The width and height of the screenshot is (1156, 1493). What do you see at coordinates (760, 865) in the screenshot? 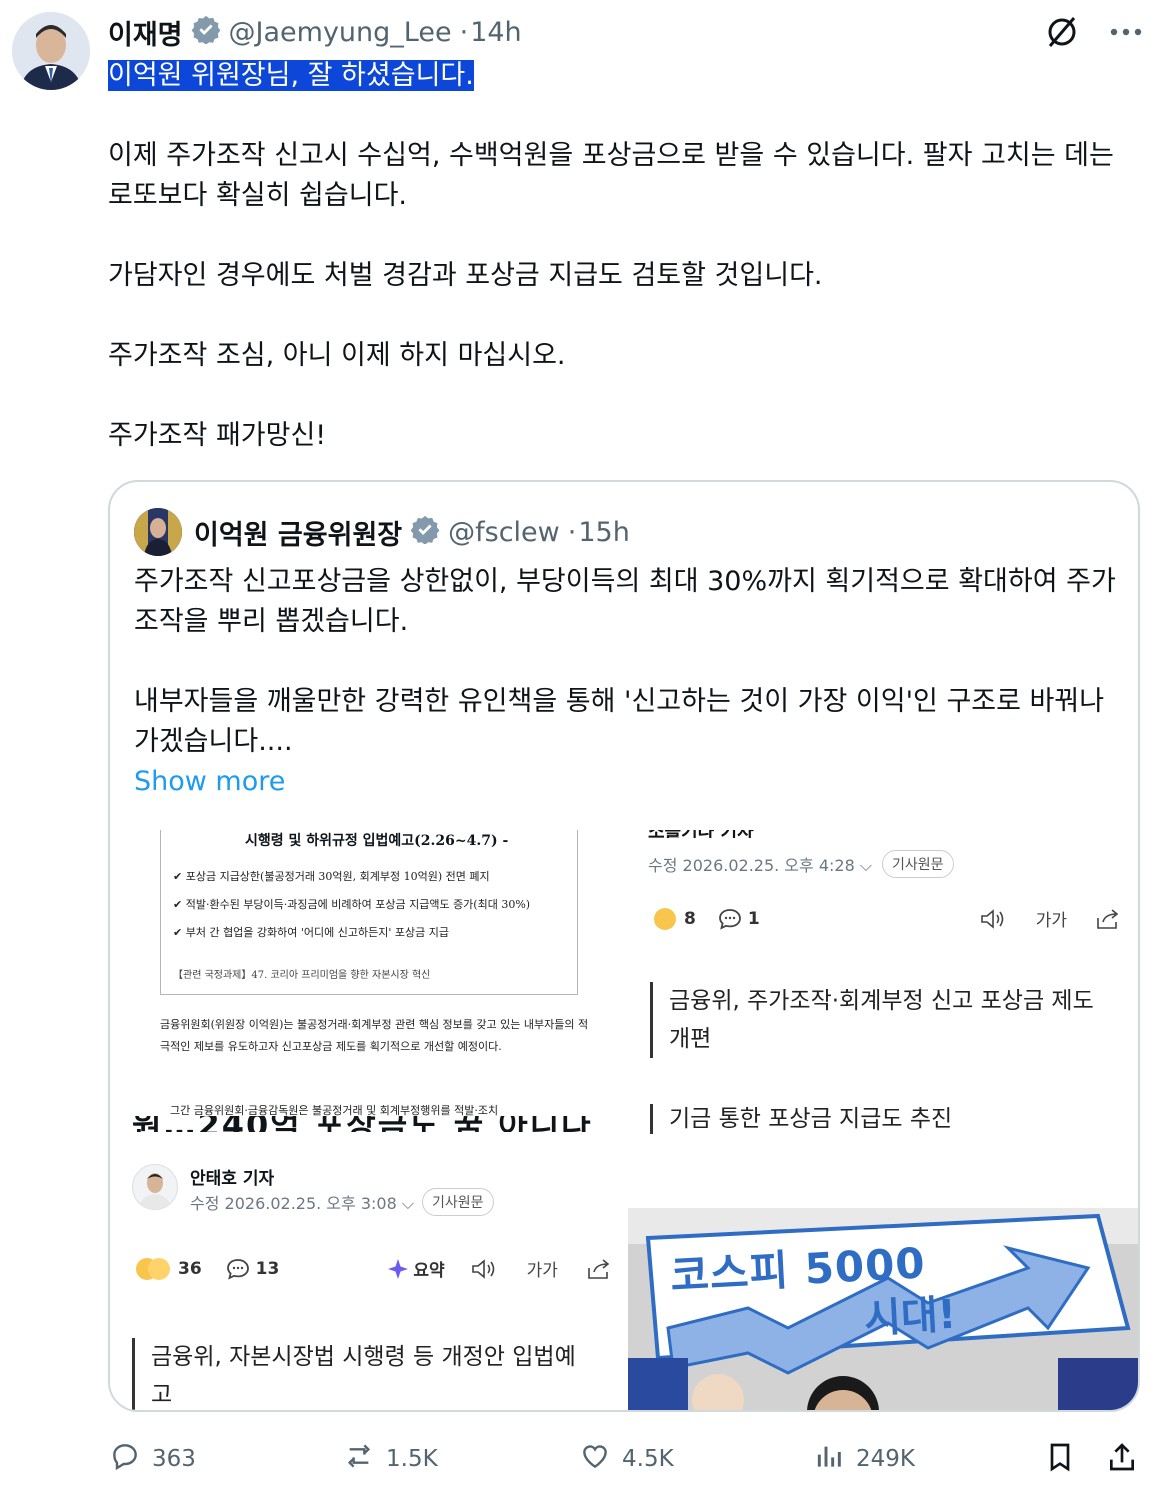
I see `article-date: 수정 2026.02.25. 오후 4:28 ⌵` at bounding box center [760, 865].